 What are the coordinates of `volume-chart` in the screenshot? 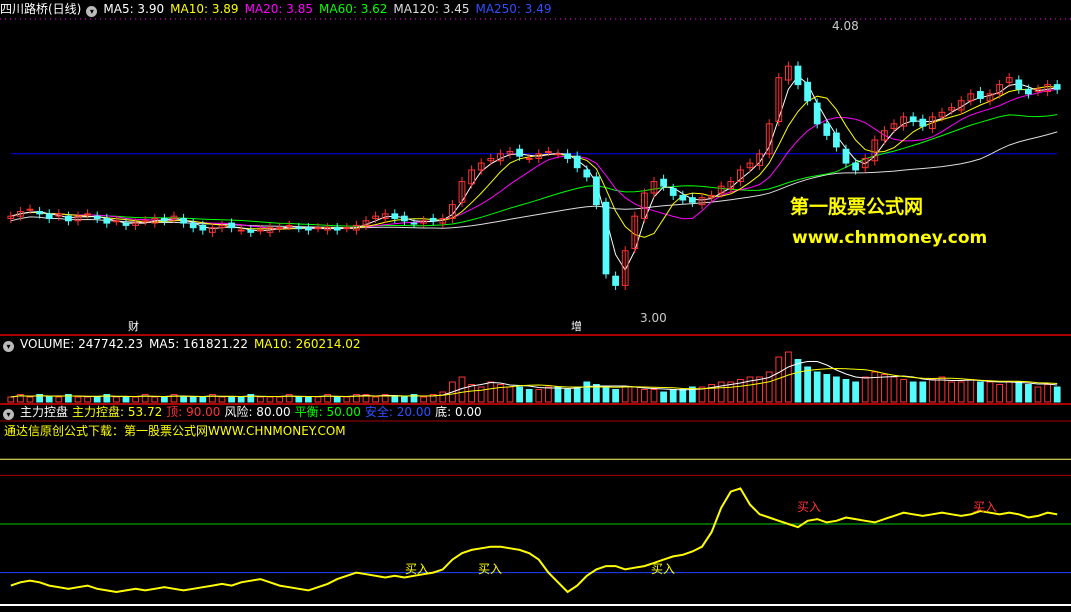 It's located at (535, 369).